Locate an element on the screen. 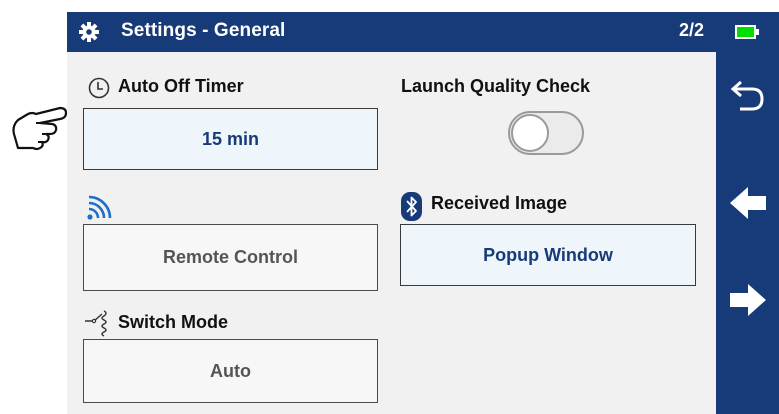 The width and height of the screenshot is (779, 414). navigation-sidebar is located at coordinates (747, 233).